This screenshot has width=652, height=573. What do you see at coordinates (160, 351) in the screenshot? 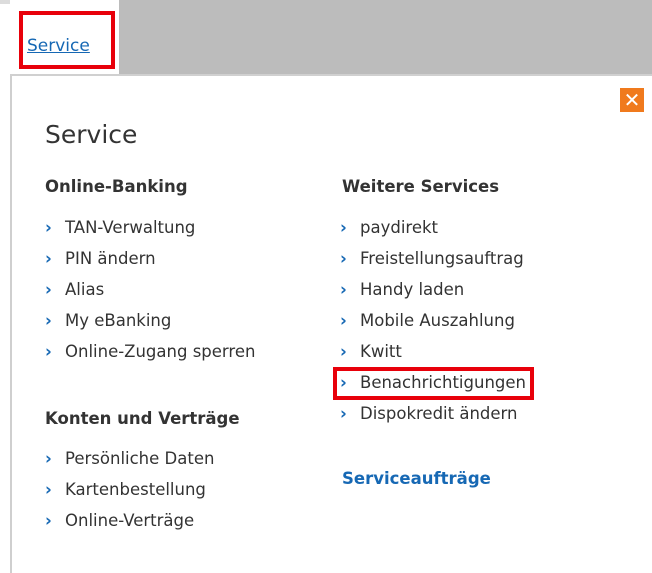
I see `link-label: Online-Zugang sperren` at bounding box center [160, 351].